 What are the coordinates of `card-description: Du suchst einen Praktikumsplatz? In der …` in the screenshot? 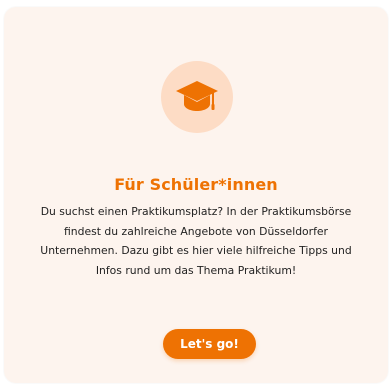 It's located at (196, 241).